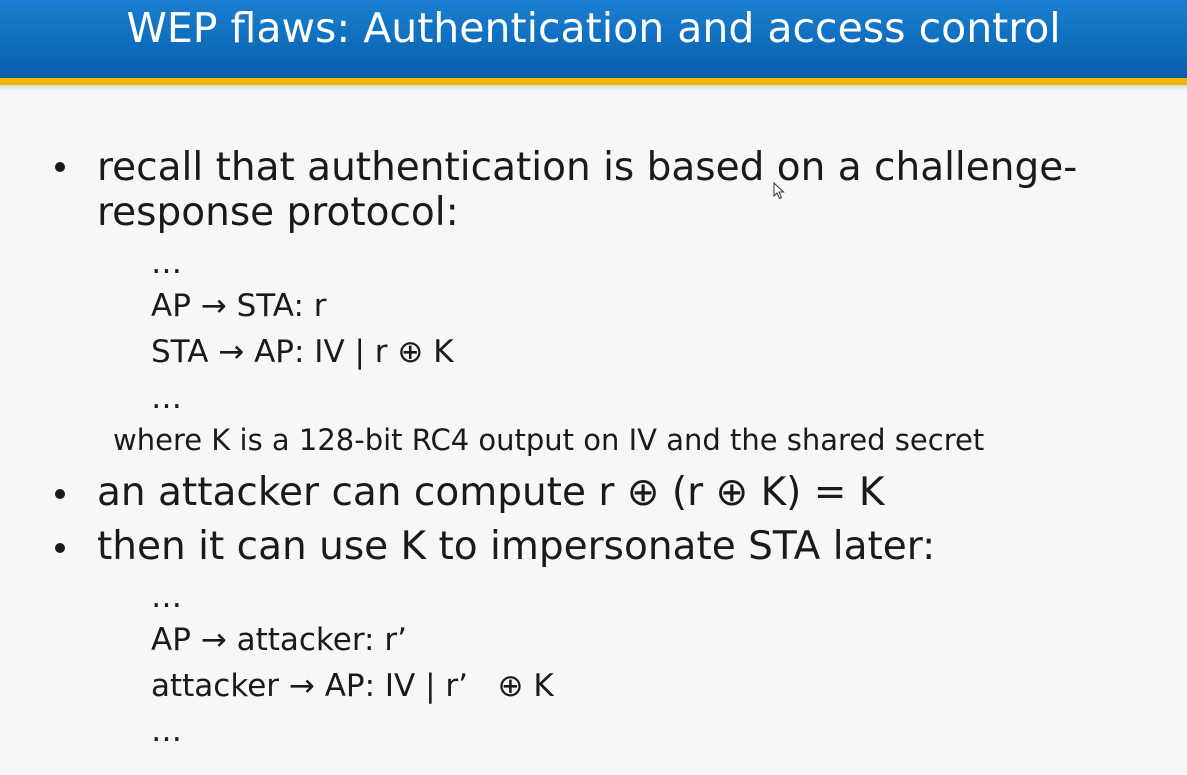  I want to click on protocol-2-line-3: attacker → AP: IV | r’ ⊕ K, so click(352, 686).